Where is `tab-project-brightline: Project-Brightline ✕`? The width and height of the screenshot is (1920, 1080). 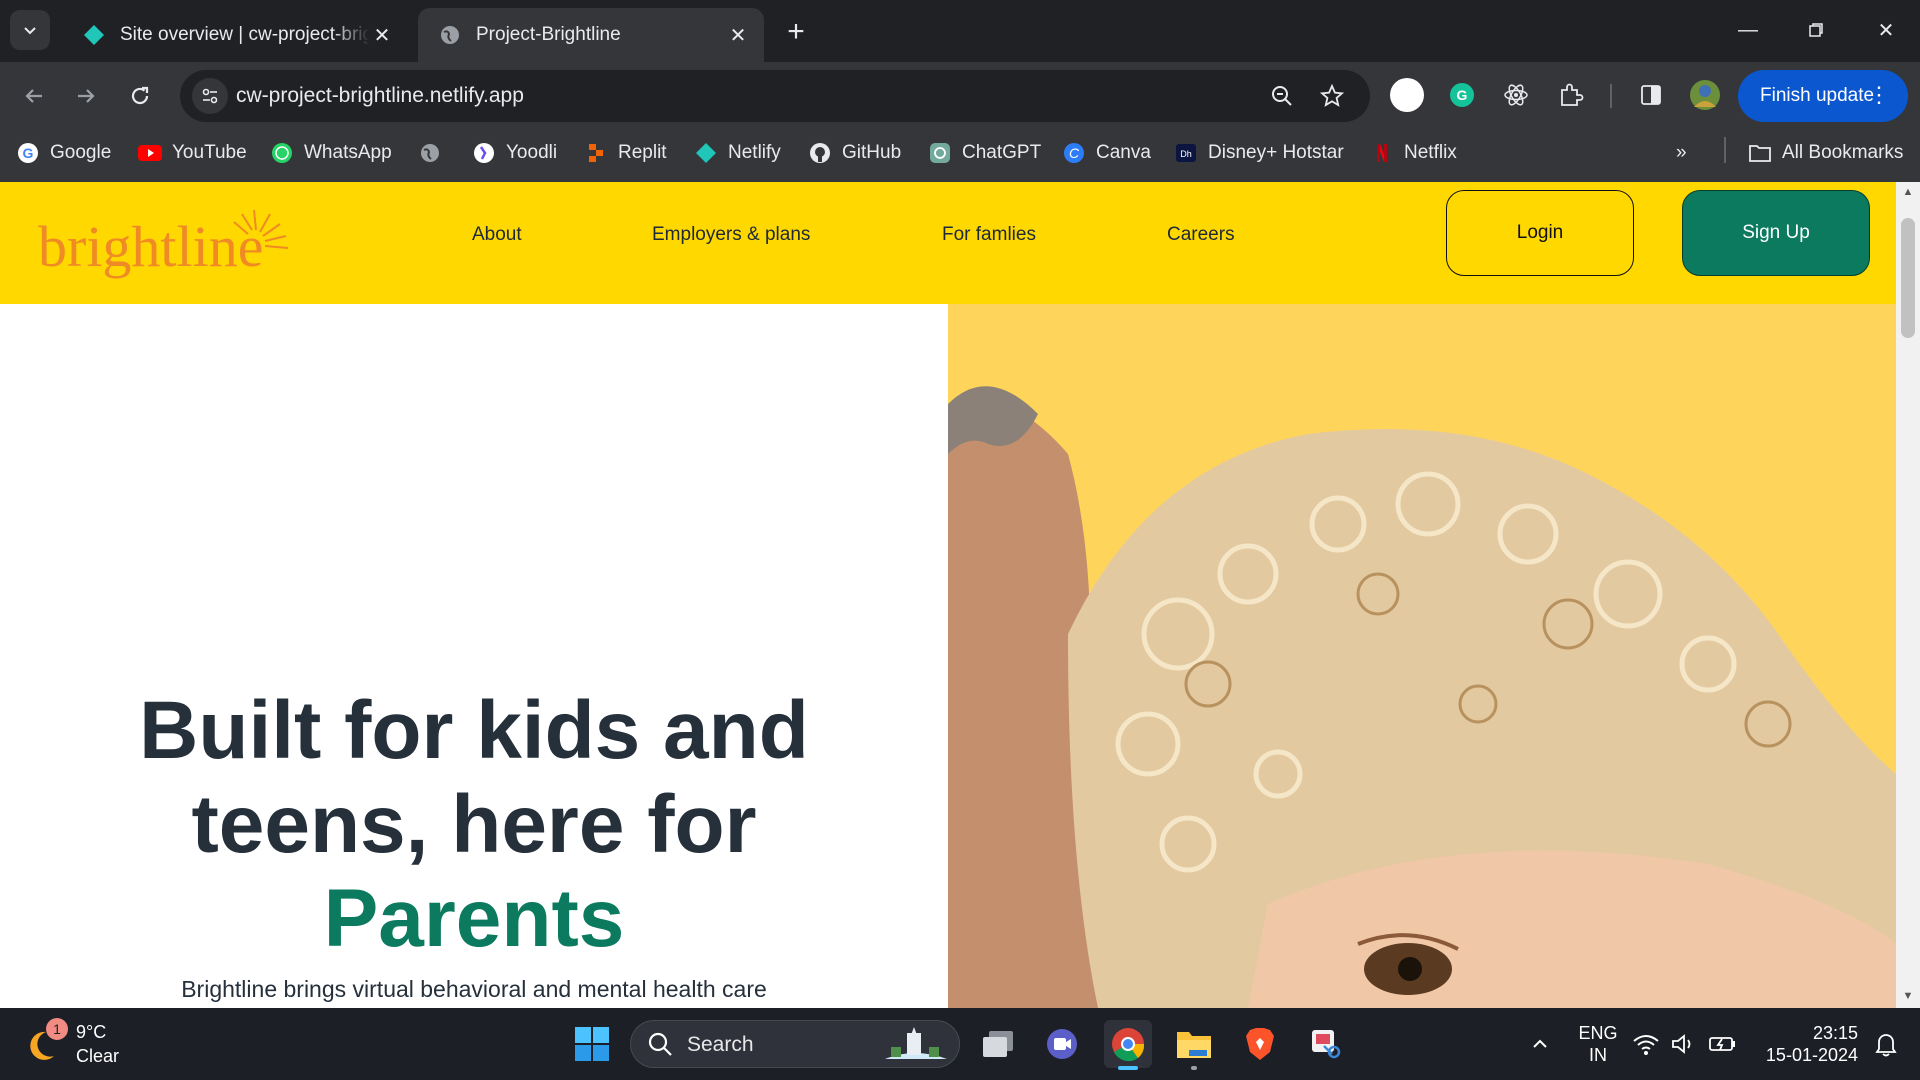
tab-project-brightline: Project-Brightline ✕ is located at coordinates (591, 35).